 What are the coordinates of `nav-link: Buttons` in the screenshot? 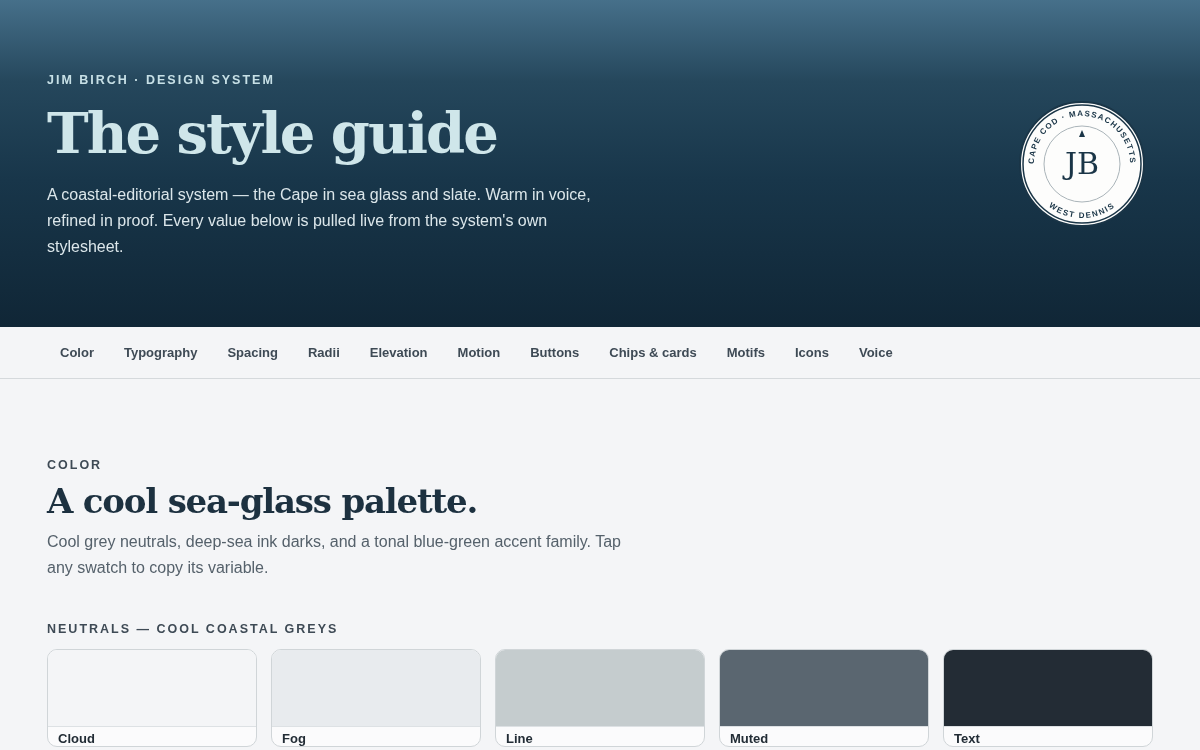 It's located at (555, 352).